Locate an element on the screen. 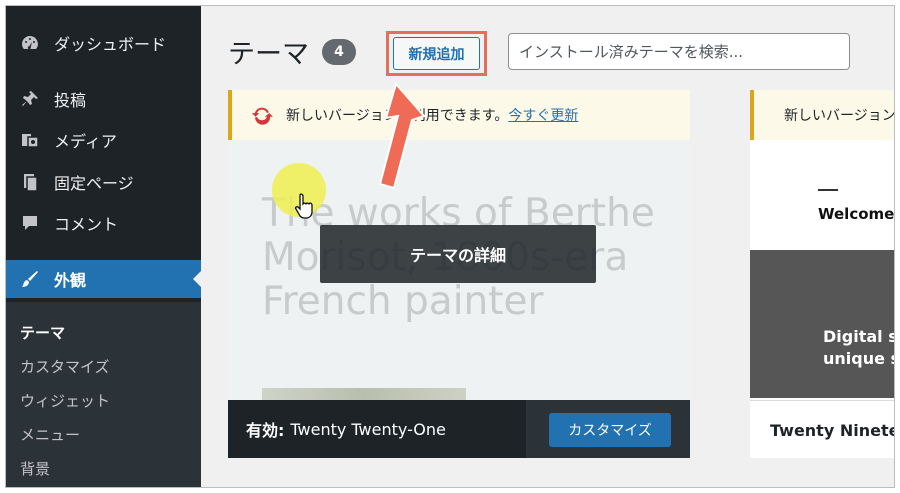 The image size is (900, 493). sidebar-item-appearance: 外観 is located at coordinates (104, 279).